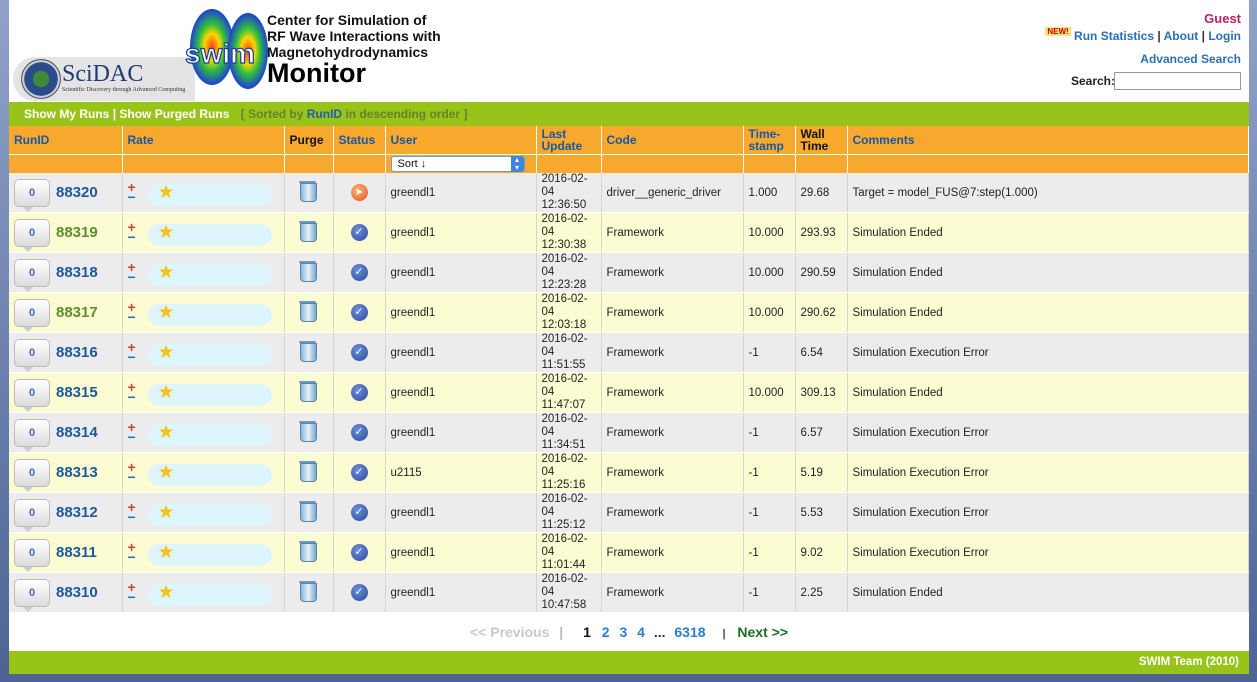 The image size is (1257, 682). I want to click on runid-link: 88312, so click(77, 512).